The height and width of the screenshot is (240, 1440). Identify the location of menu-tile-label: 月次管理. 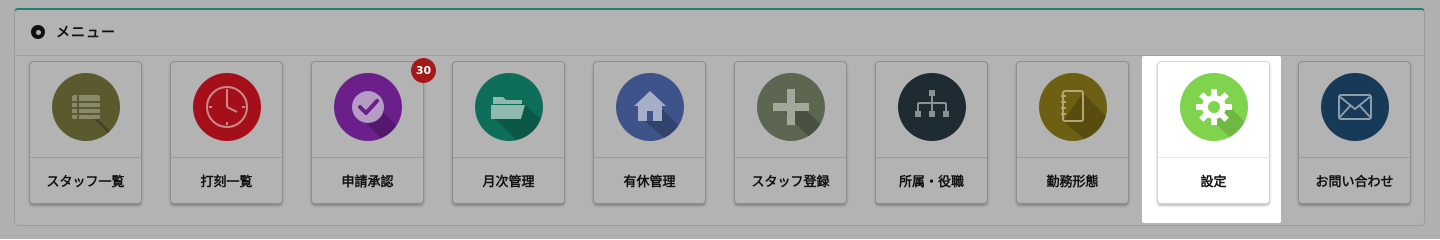
(508, 182).